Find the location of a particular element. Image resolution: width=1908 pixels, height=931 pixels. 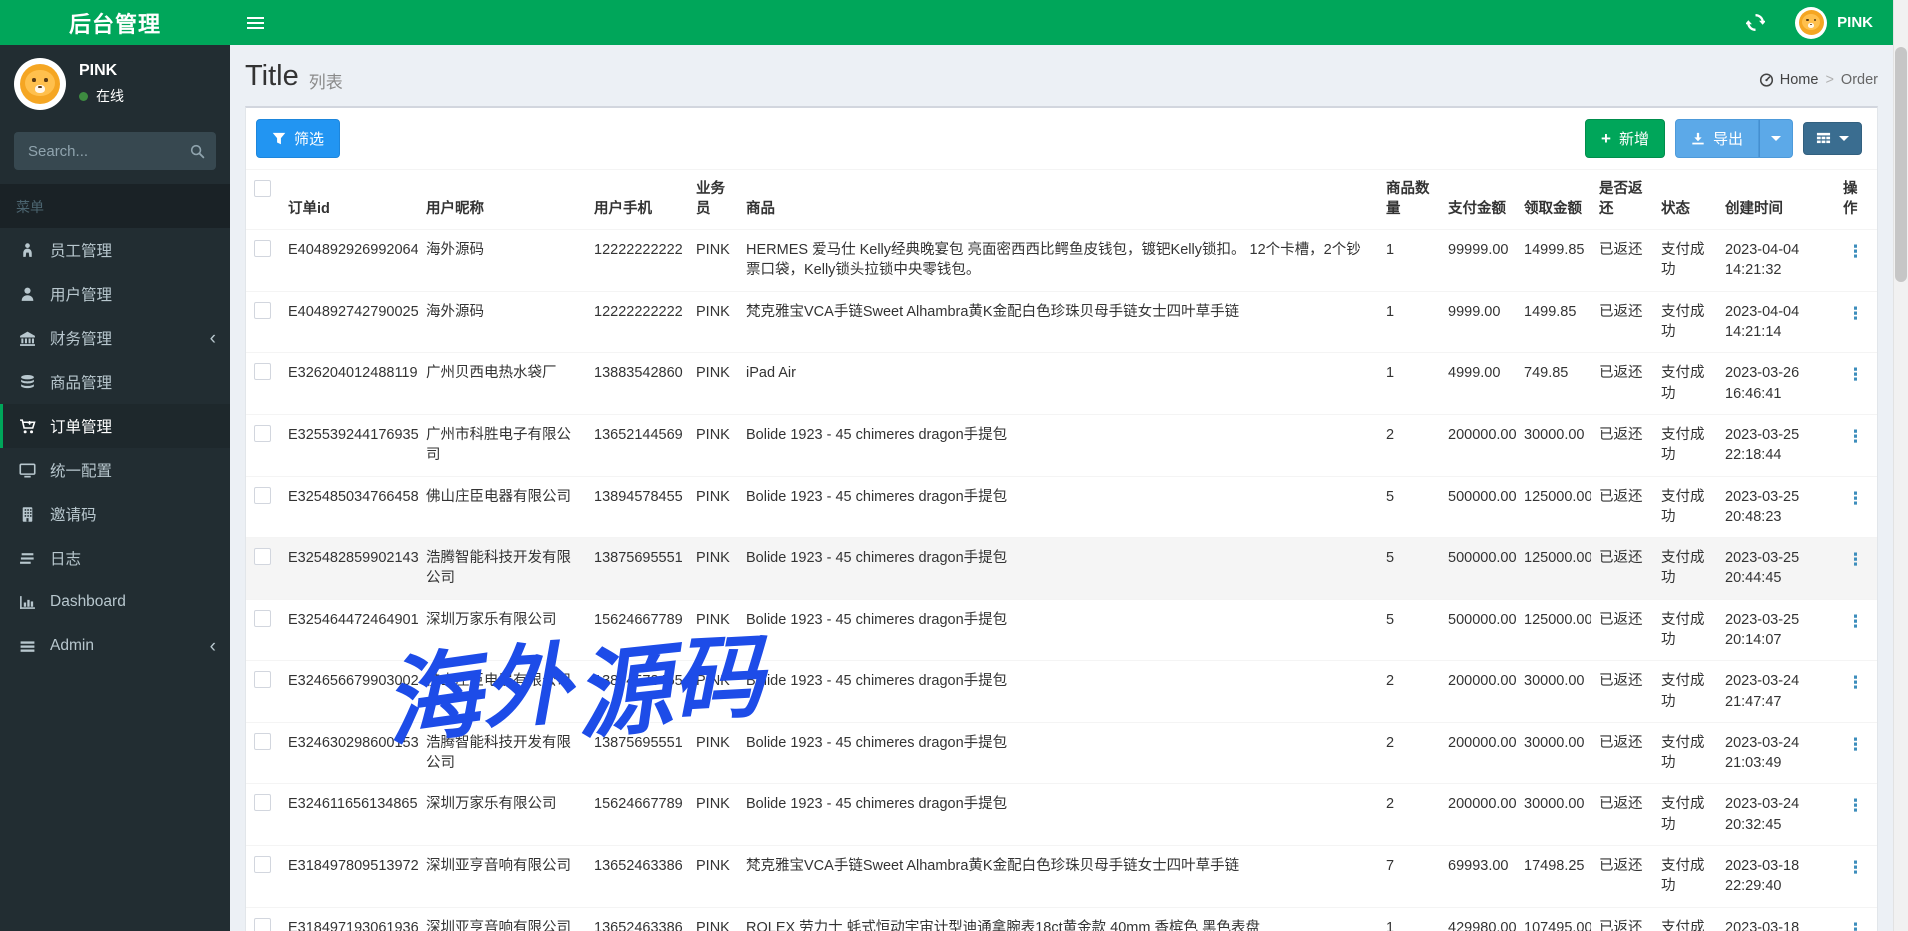

filter-button: 筛选 is located at coordinates (298, 138).